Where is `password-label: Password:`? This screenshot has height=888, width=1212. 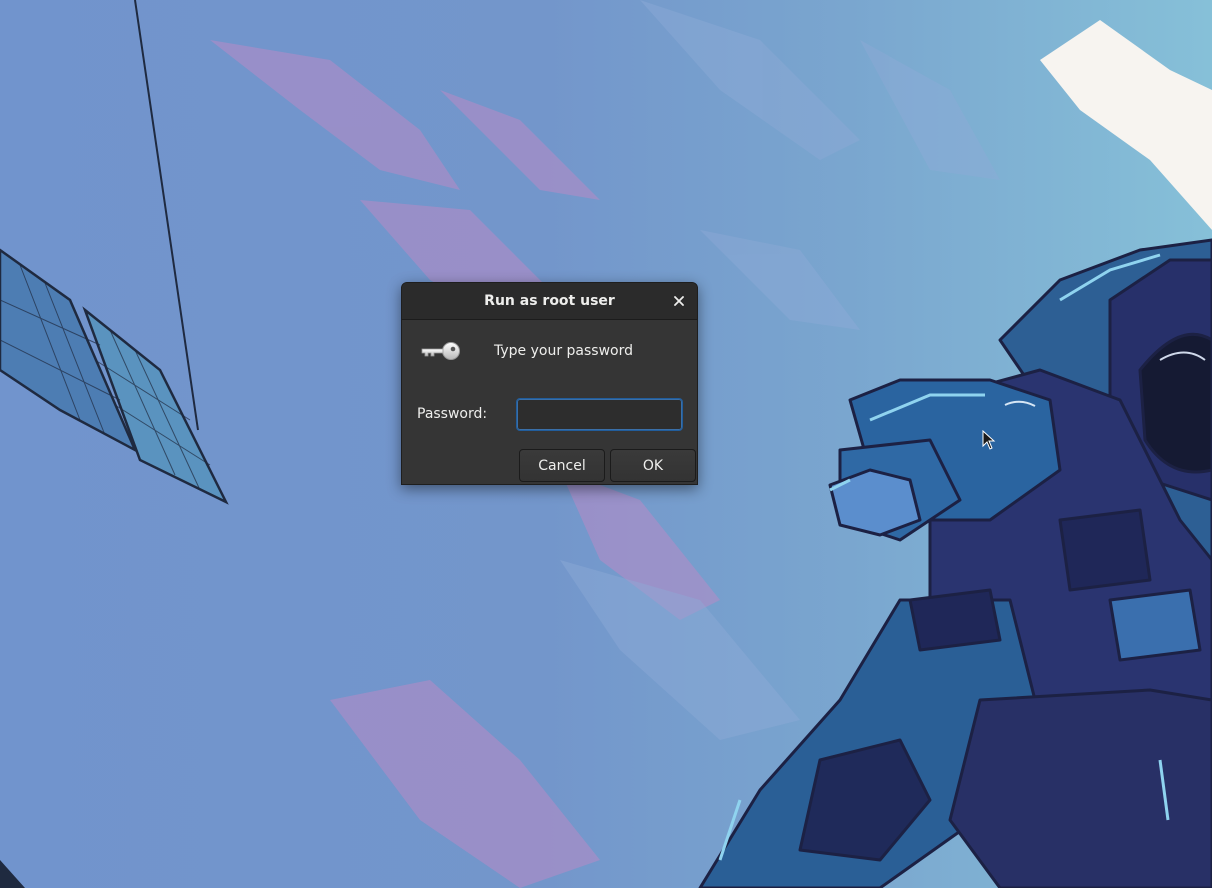 password-label: Password: is located at coordinates (452, 414).